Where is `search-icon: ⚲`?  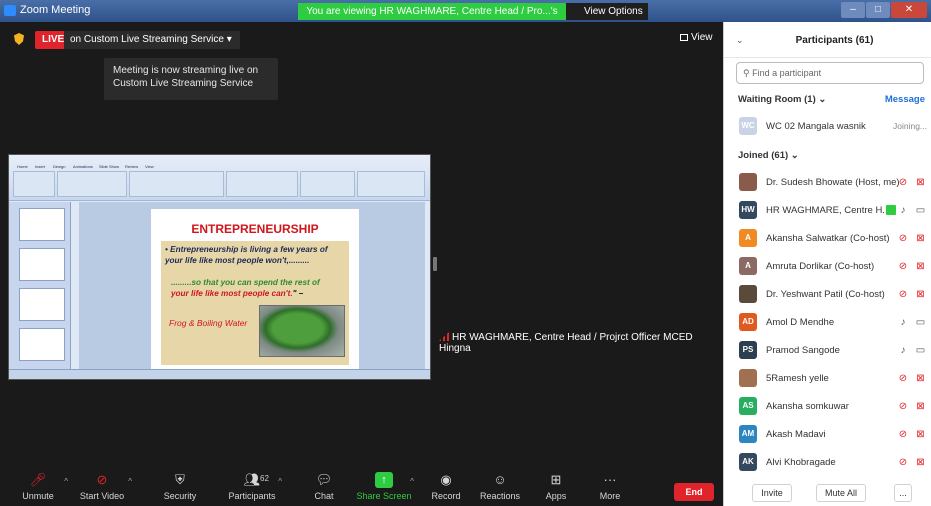
search-icon: ⚲ is located at coordinates (748, 73).